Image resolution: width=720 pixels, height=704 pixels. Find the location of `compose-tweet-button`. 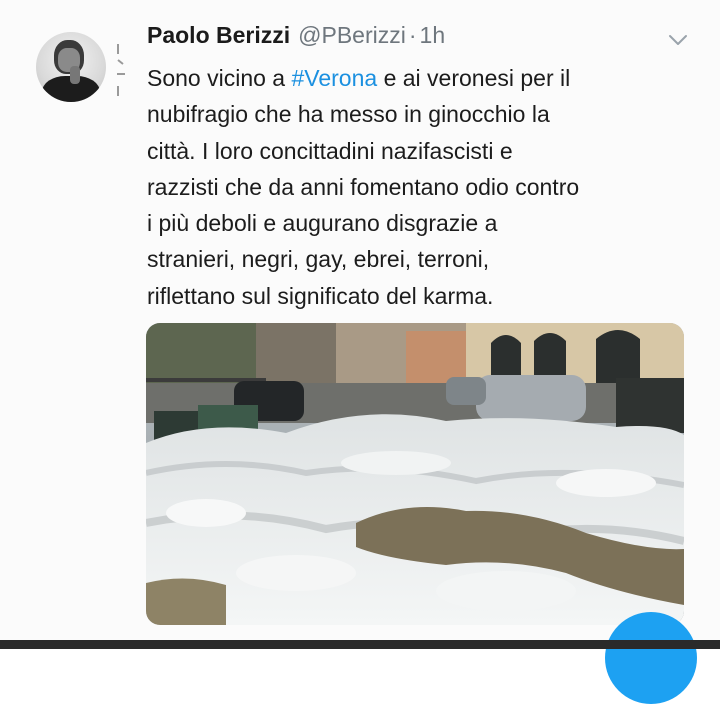

compose-tweet-button is located at coordinates (651, 658).